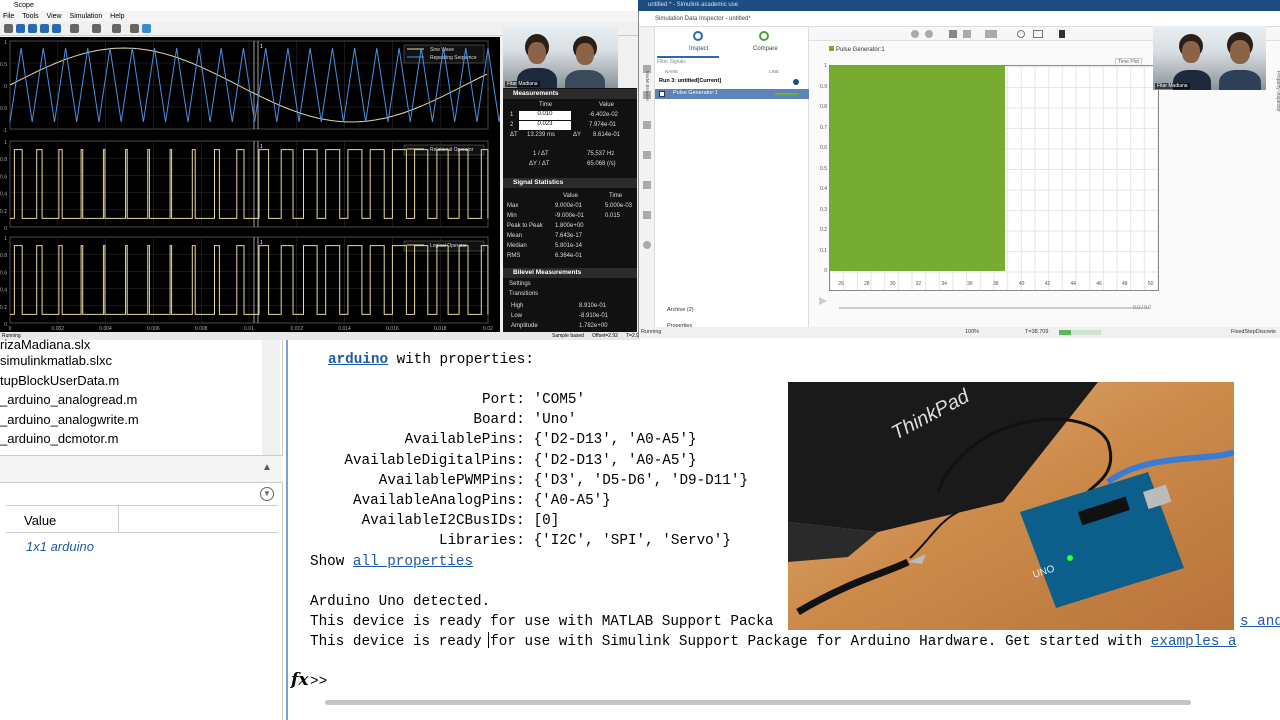 The image size is (1280, 720). What do you see at coordinates (570, 273) in the screenshot?
I see `bilevel-header: Bilevel Measurements` at bounding box center [570, 273].